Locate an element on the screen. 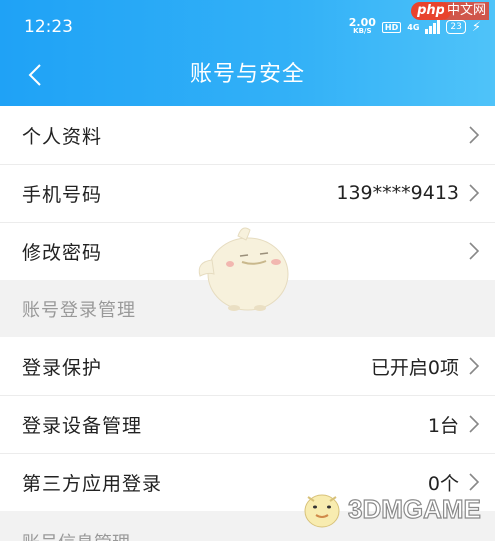 The width and height of the screenshot is (495, 541). mascot-small-icon is located at coordinates (322, 511).